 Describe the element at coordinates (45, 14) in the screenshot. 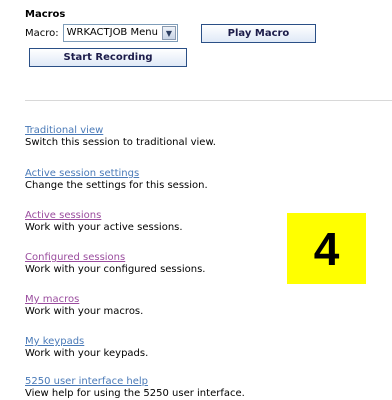

I see `macros-title: Macros` at that location.